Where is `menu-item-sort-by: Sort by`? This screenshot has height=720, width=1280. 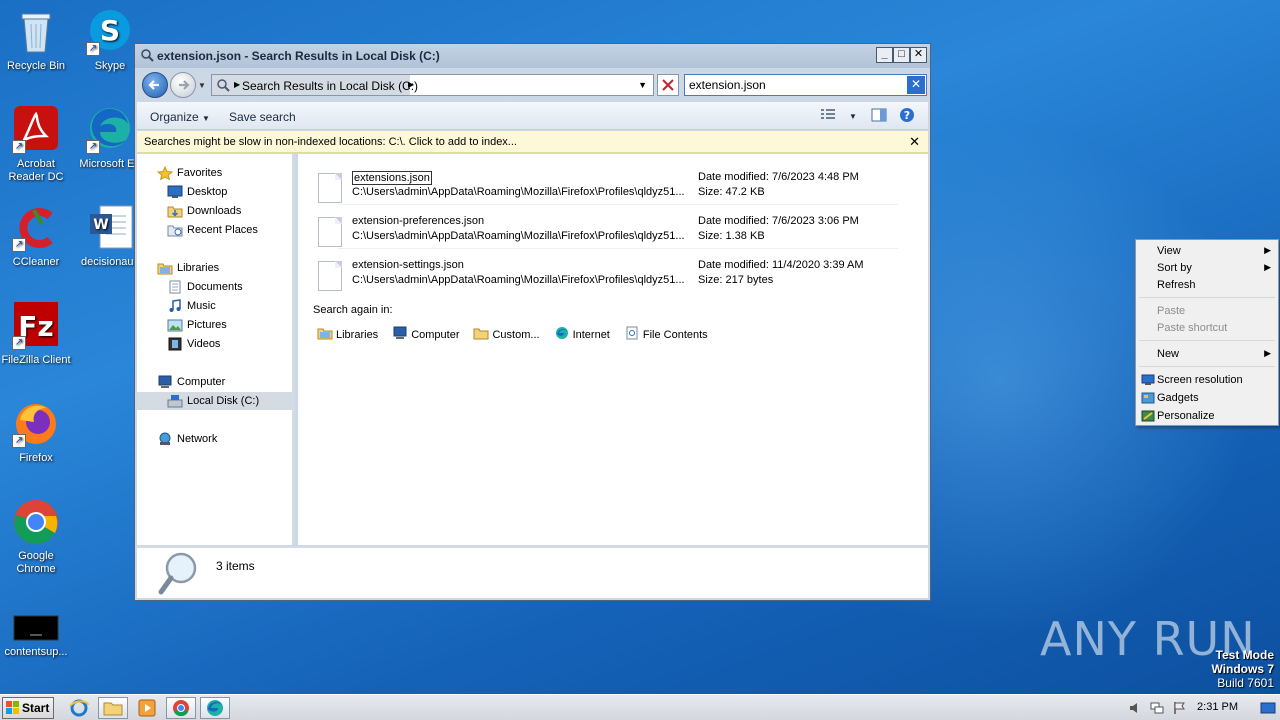 menu-item-sort-by: Sort by is located at coordinates (1174, 268).